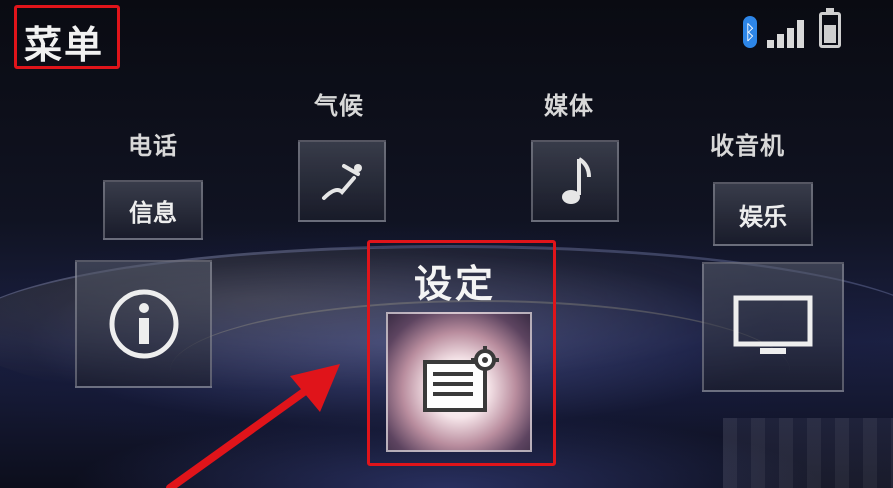  I want to click on climate-label: 气候, so click(339, 106).